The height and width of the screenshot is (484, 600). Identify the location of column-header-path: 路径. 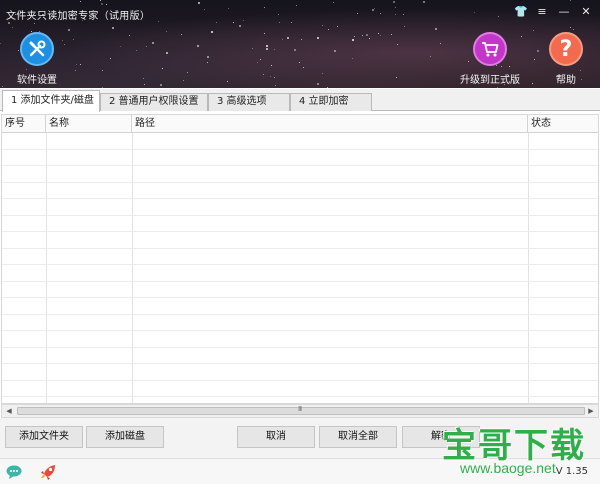
(330, 124).